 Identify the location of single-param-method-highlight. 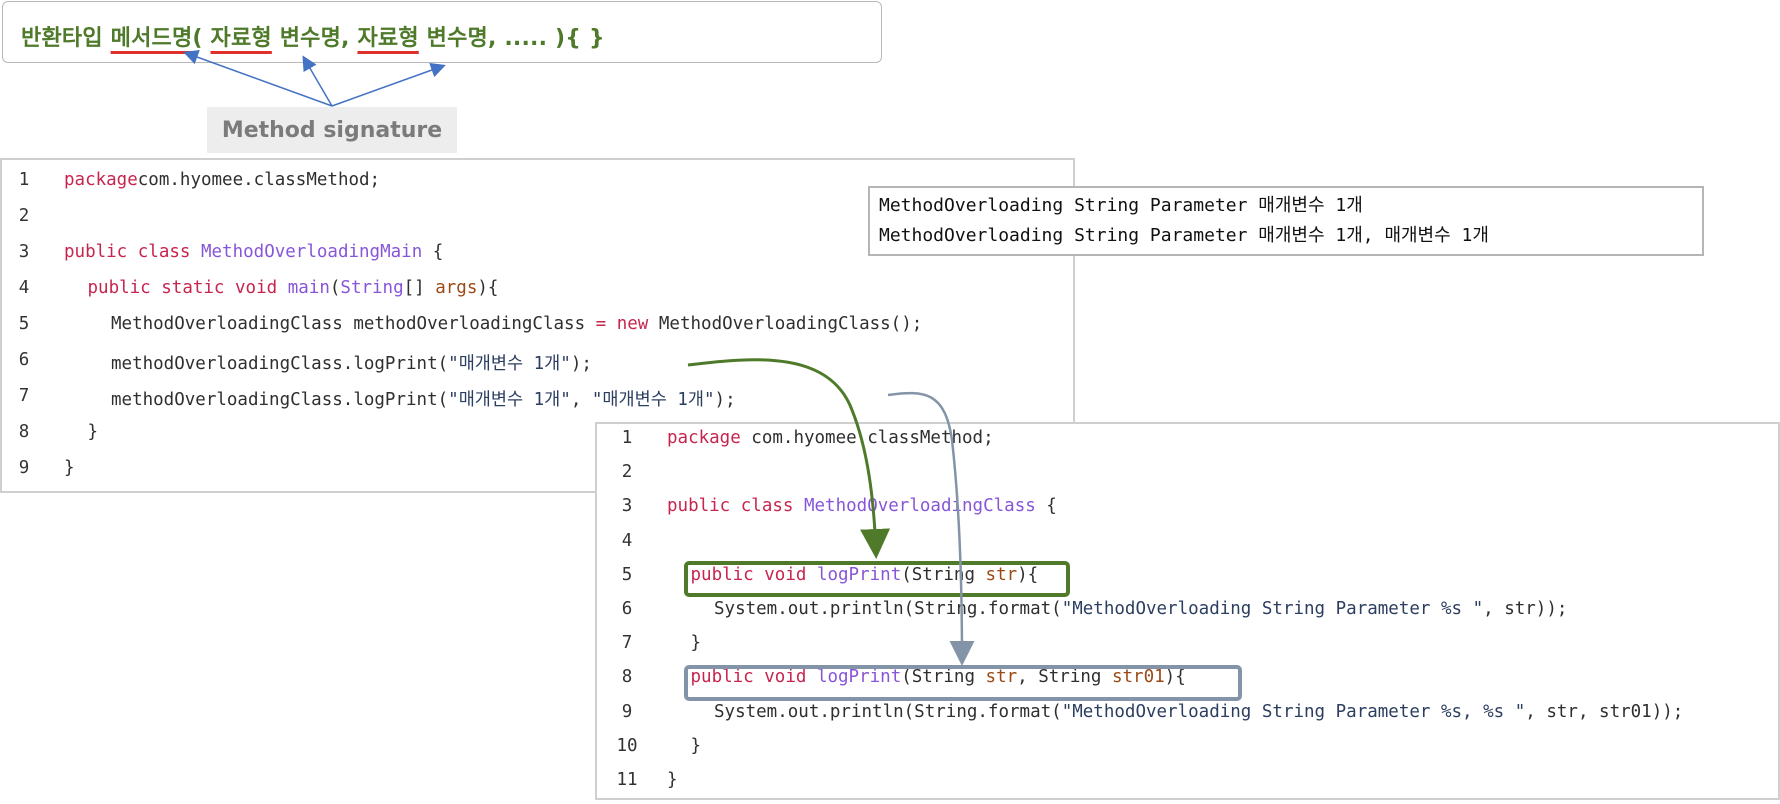
(877, 579).